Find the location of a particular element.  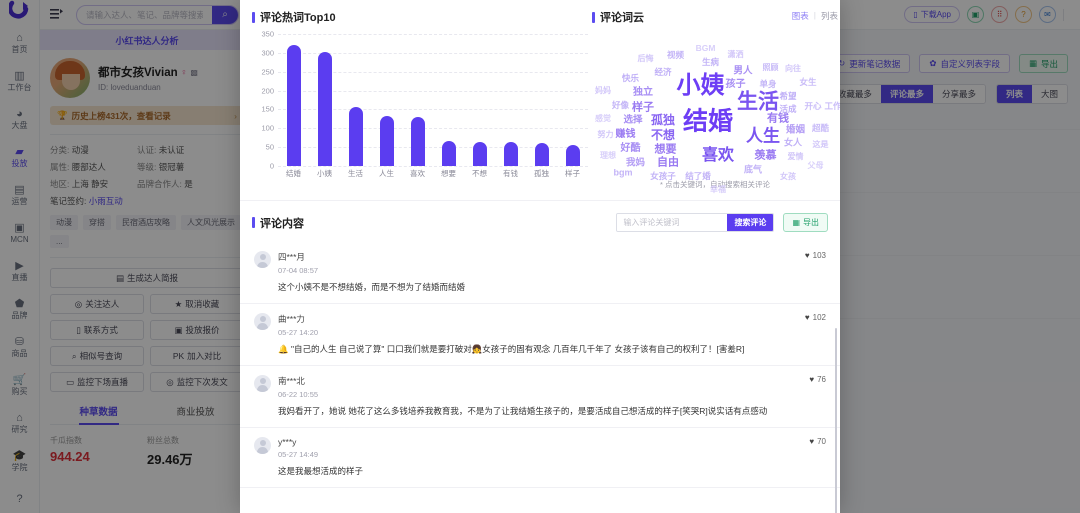

wordcloud-word: 理想 is located at coordinates (608, 155).